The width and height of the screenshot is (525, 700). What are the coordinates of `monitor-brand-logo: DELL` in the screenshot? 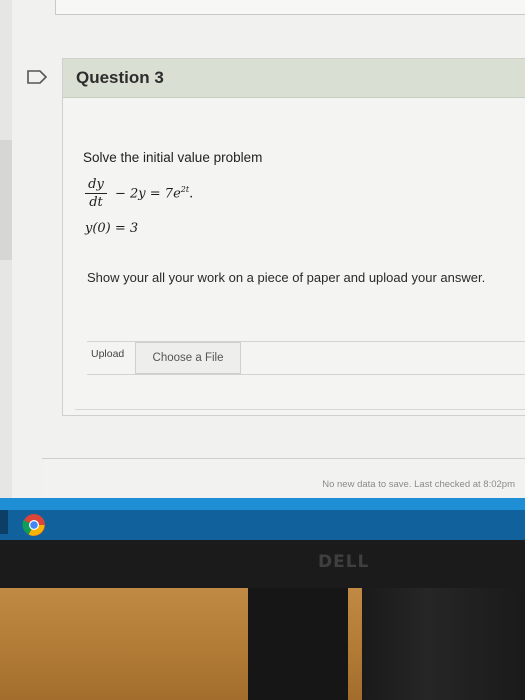 It's located at (344, 562).